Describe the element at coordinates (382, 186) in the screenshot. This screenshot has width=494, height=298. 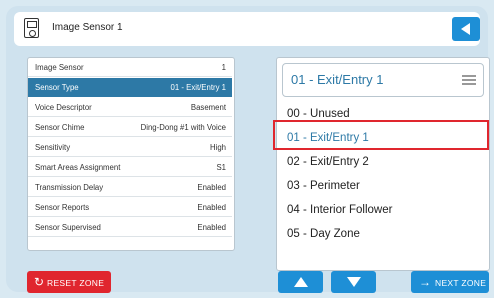
I see `option-item: 03 - Perimeter` at that location.